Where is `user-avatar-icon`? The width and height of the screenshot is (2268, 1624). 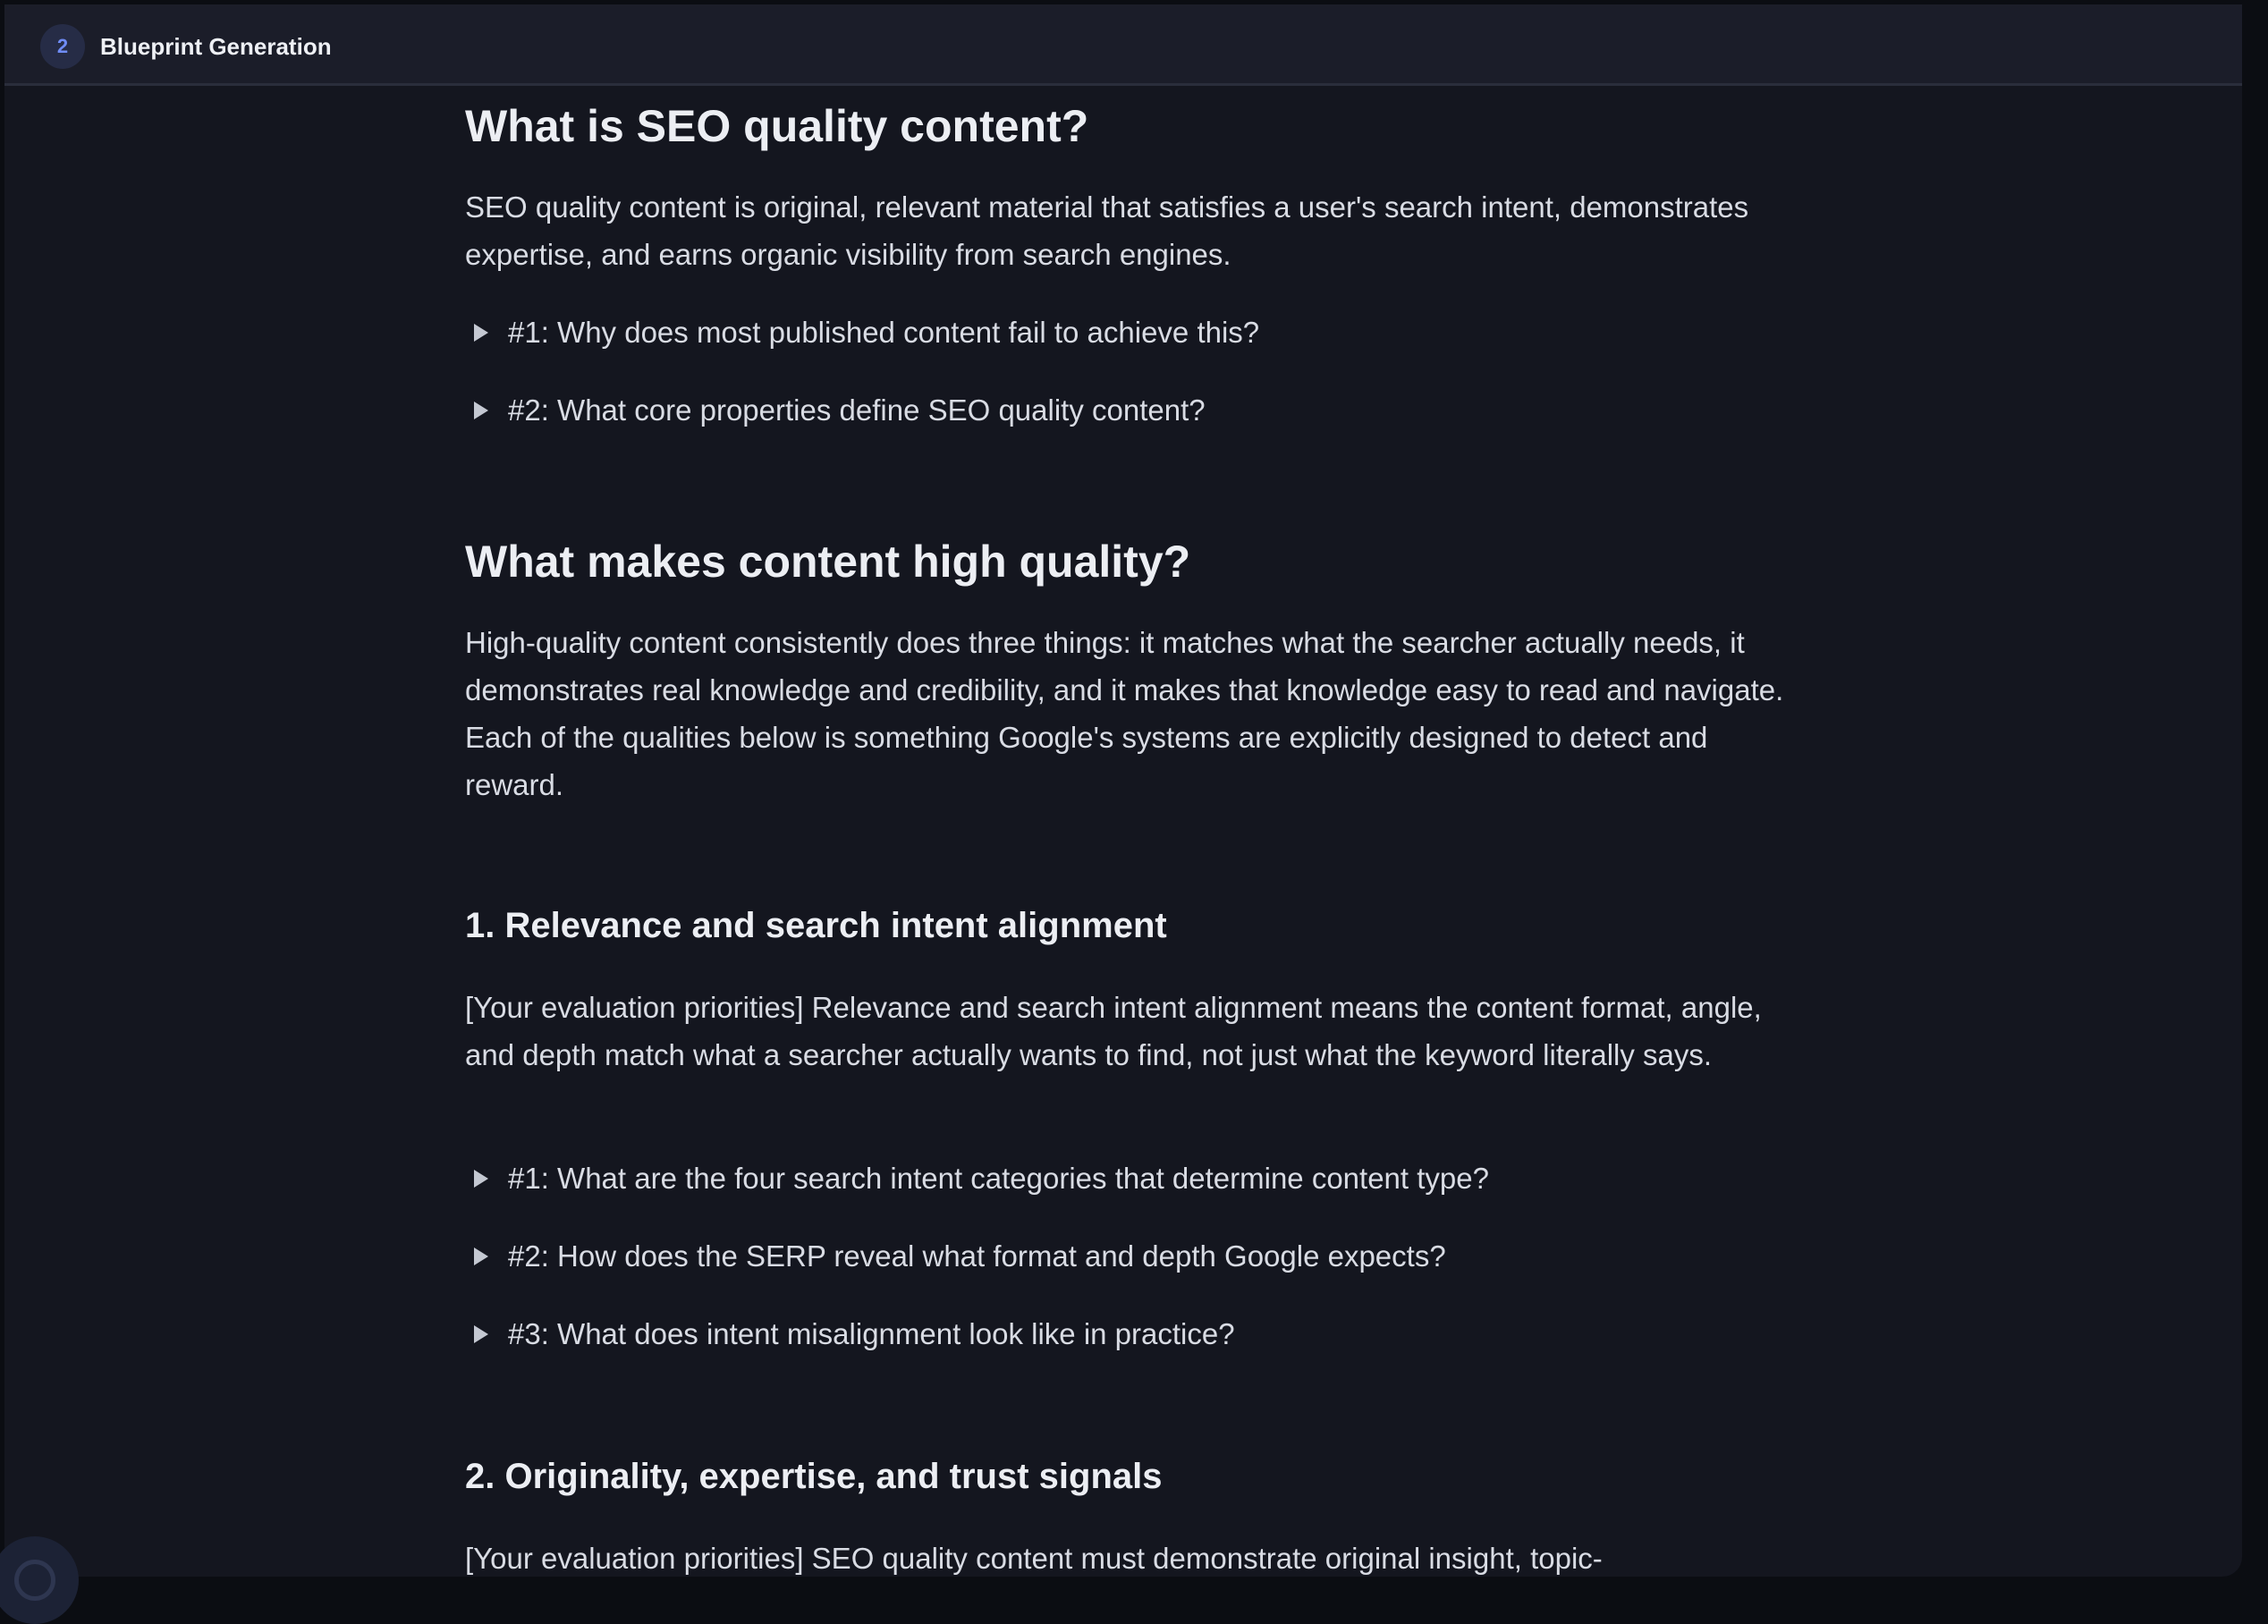 user-avatar-icon is located at coordinates (39, 1580).